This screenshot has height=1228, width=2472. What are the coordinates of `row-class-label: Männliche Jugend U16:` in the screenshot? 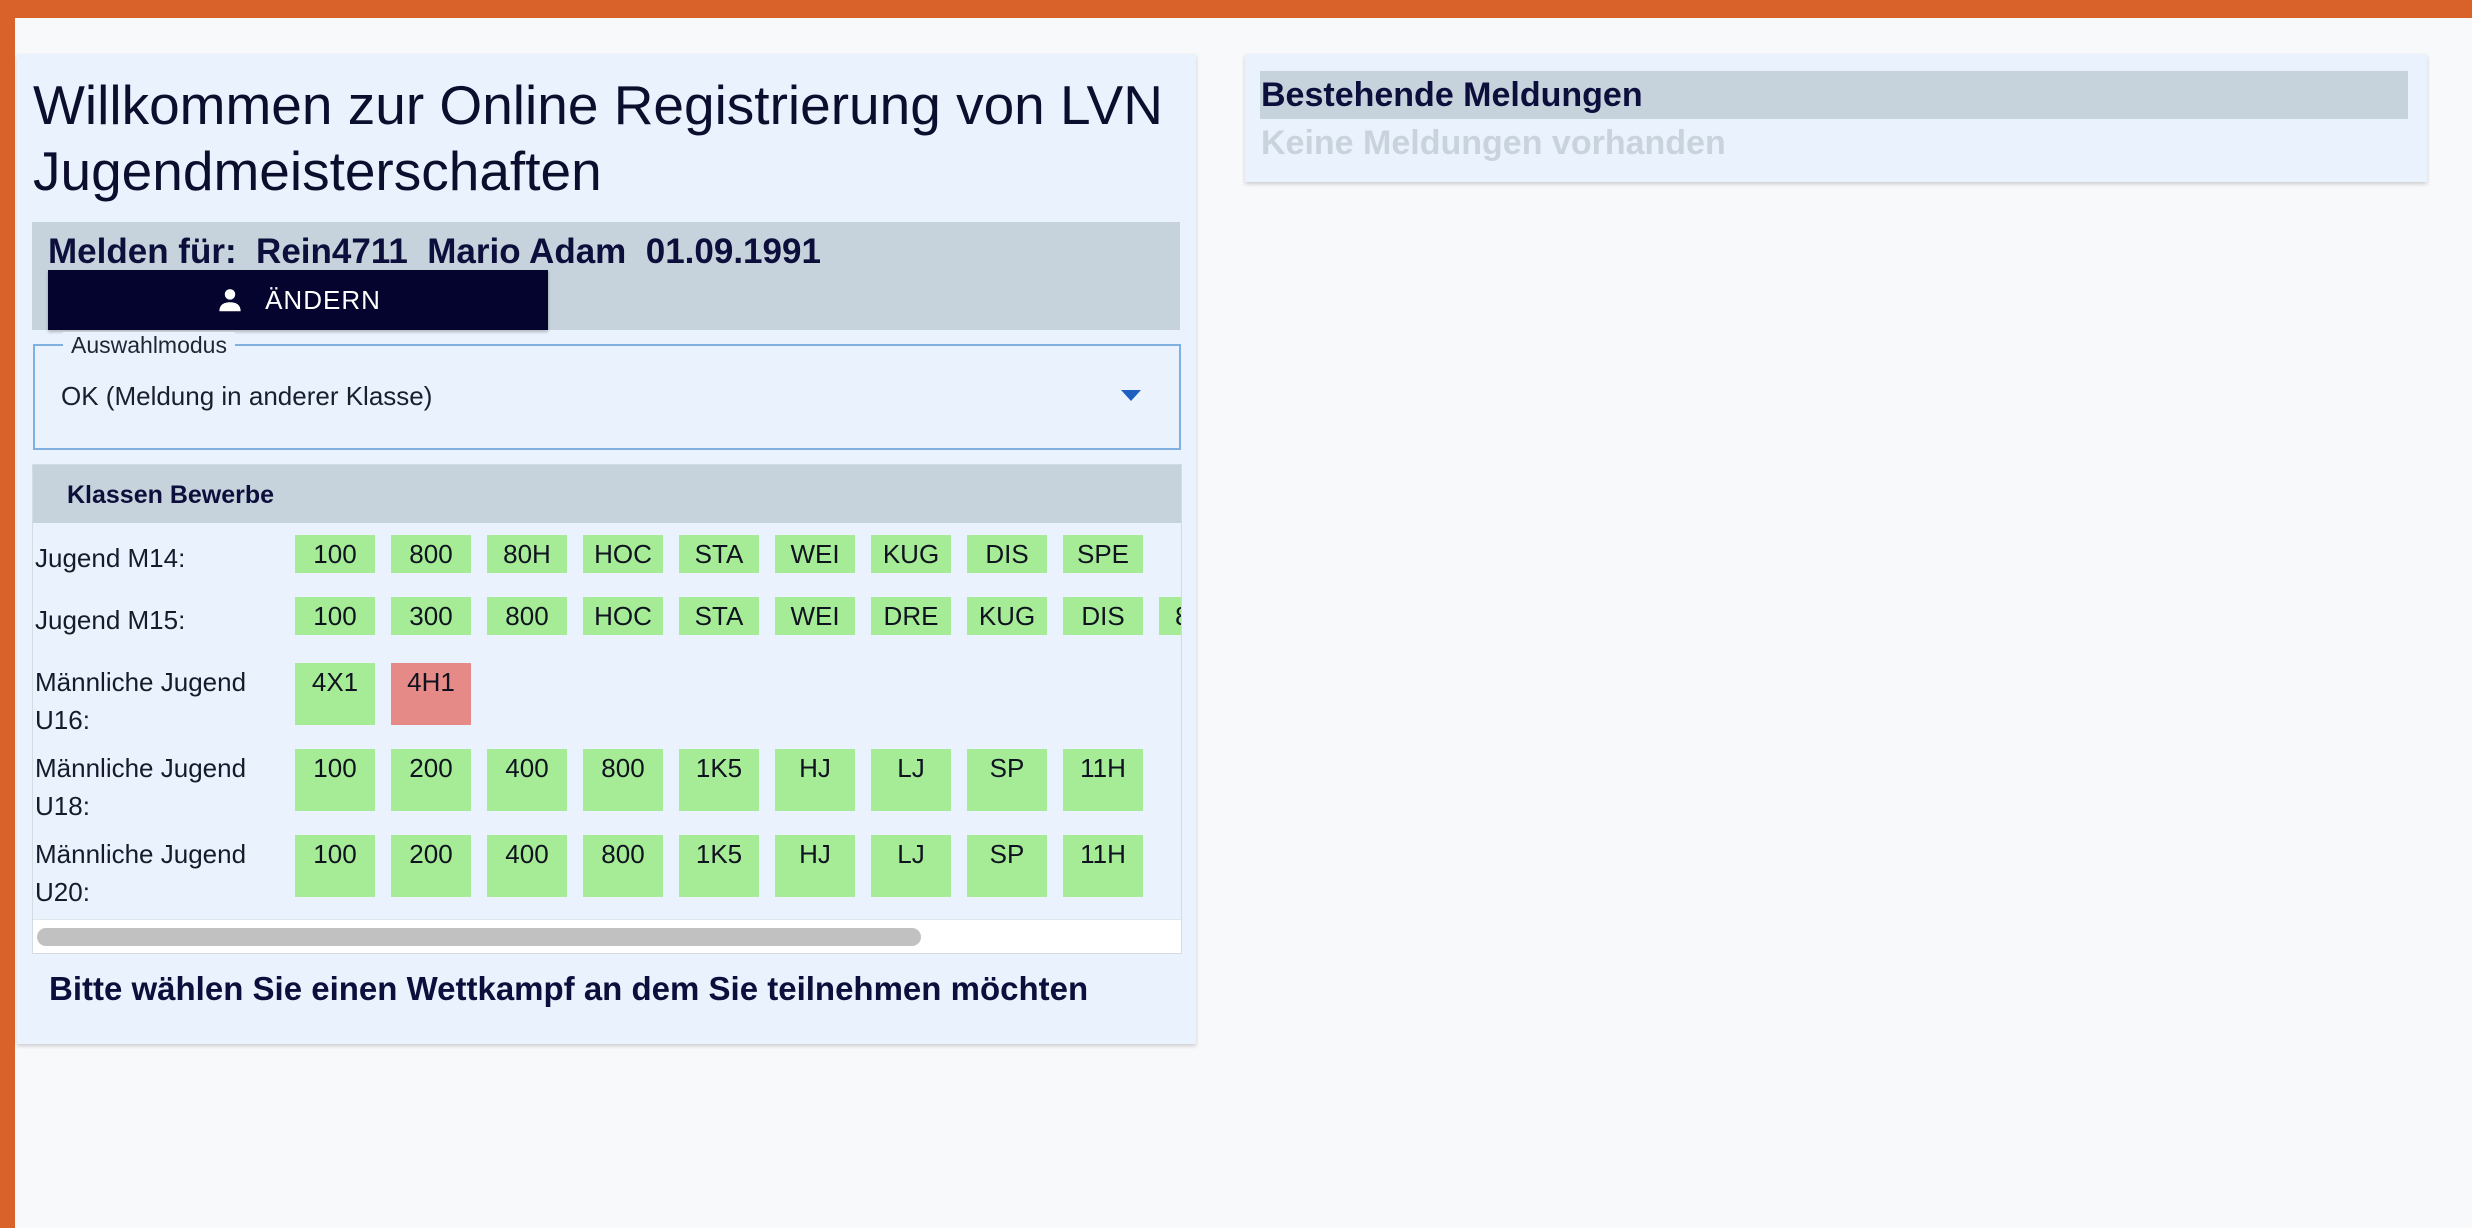 It's located at (141, 701).